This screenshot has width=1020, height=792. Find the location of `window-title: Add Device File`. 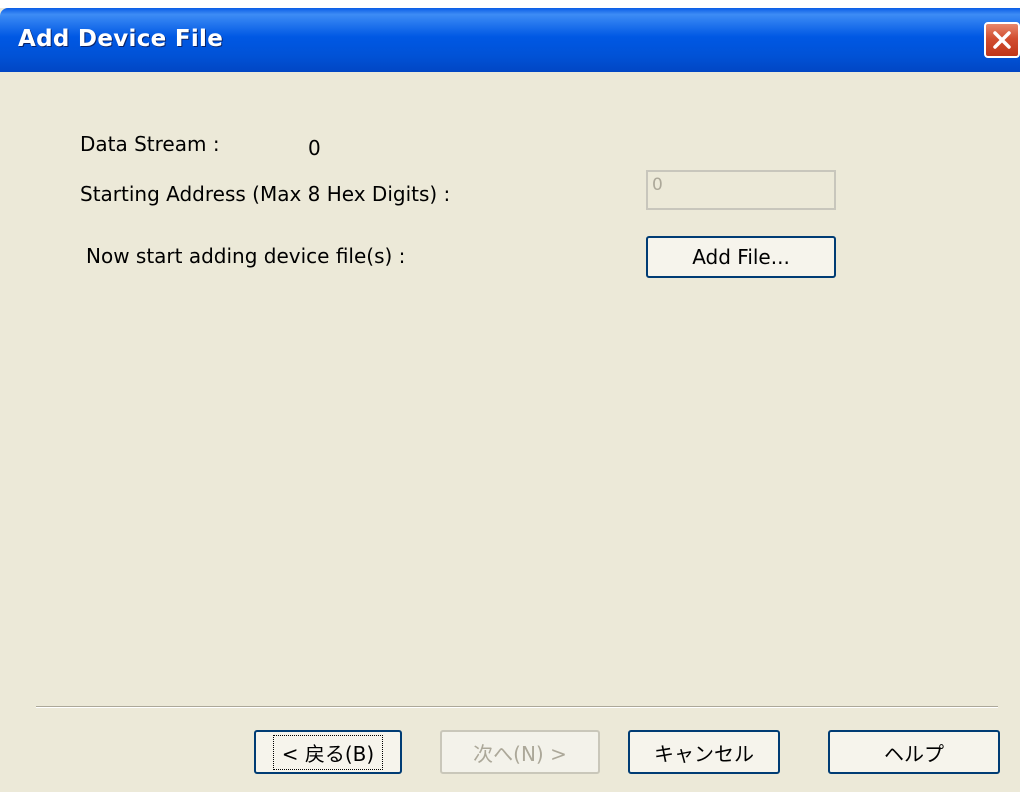

window-title: Add Device File is located at coordinates (121, 39).